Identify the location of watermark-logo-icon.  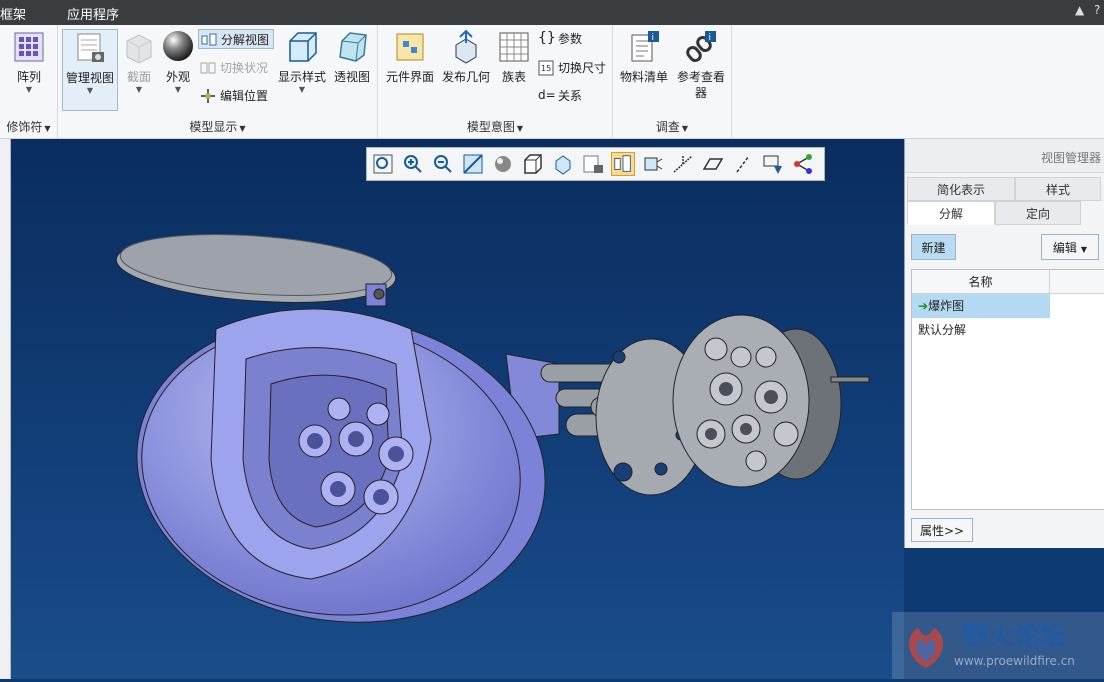
(926, 648).